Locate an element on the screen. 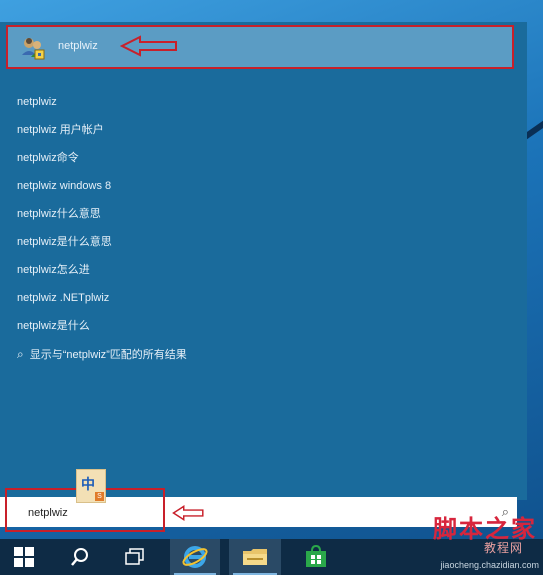  ime-indicator: 中 S is located at coordinates (91, 486).